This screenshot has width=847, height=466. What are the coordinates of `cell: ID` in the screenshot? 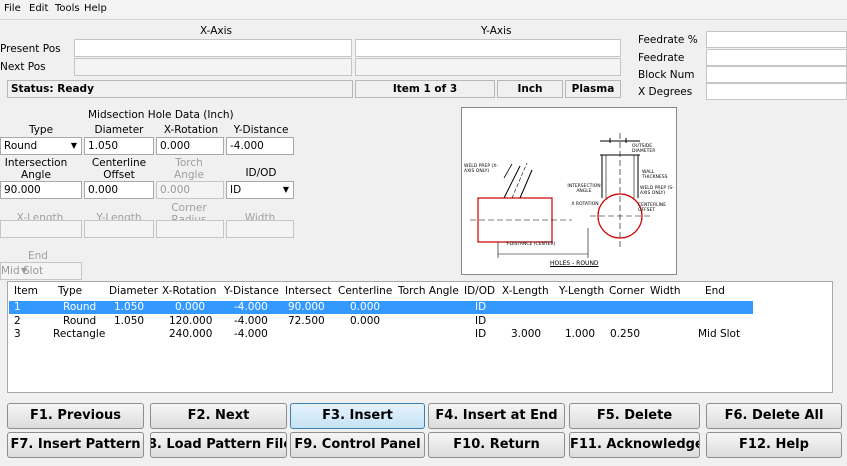 It's located at (481, 334).